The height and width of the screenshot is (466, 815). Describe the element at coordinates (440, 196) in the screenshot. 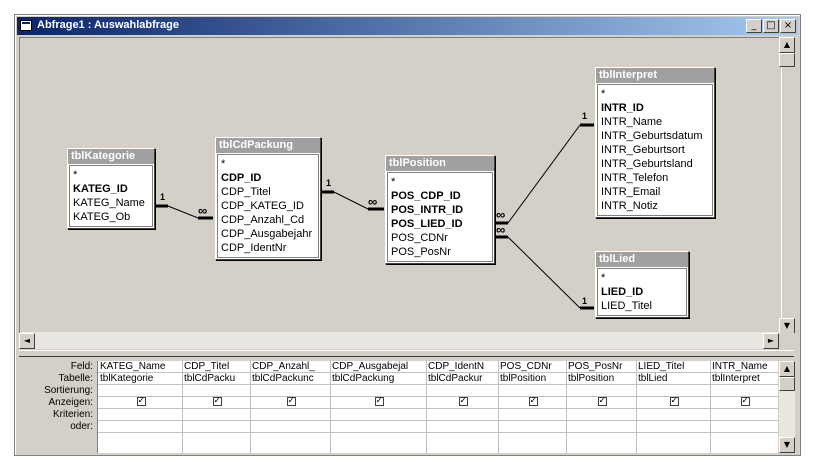

I see `primary-key-field: POS_CDP_ID` at that location.